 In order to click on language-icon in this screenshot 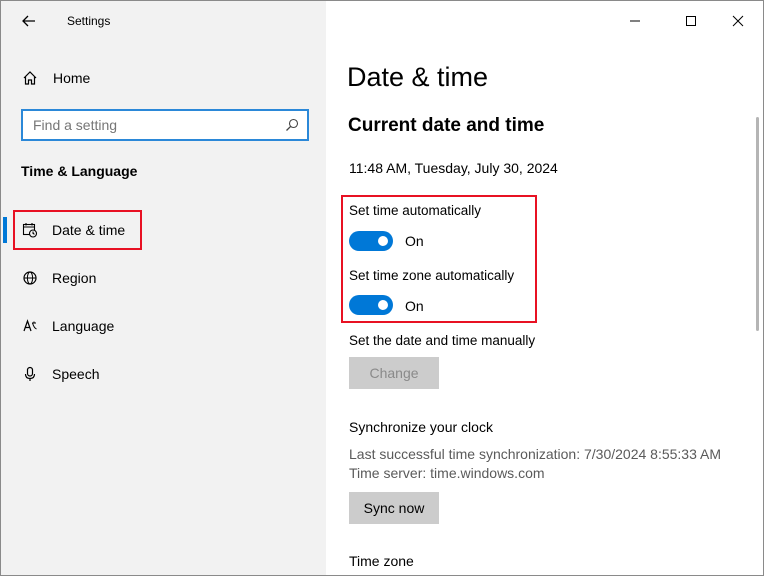, I will do `click(30, 326)`.